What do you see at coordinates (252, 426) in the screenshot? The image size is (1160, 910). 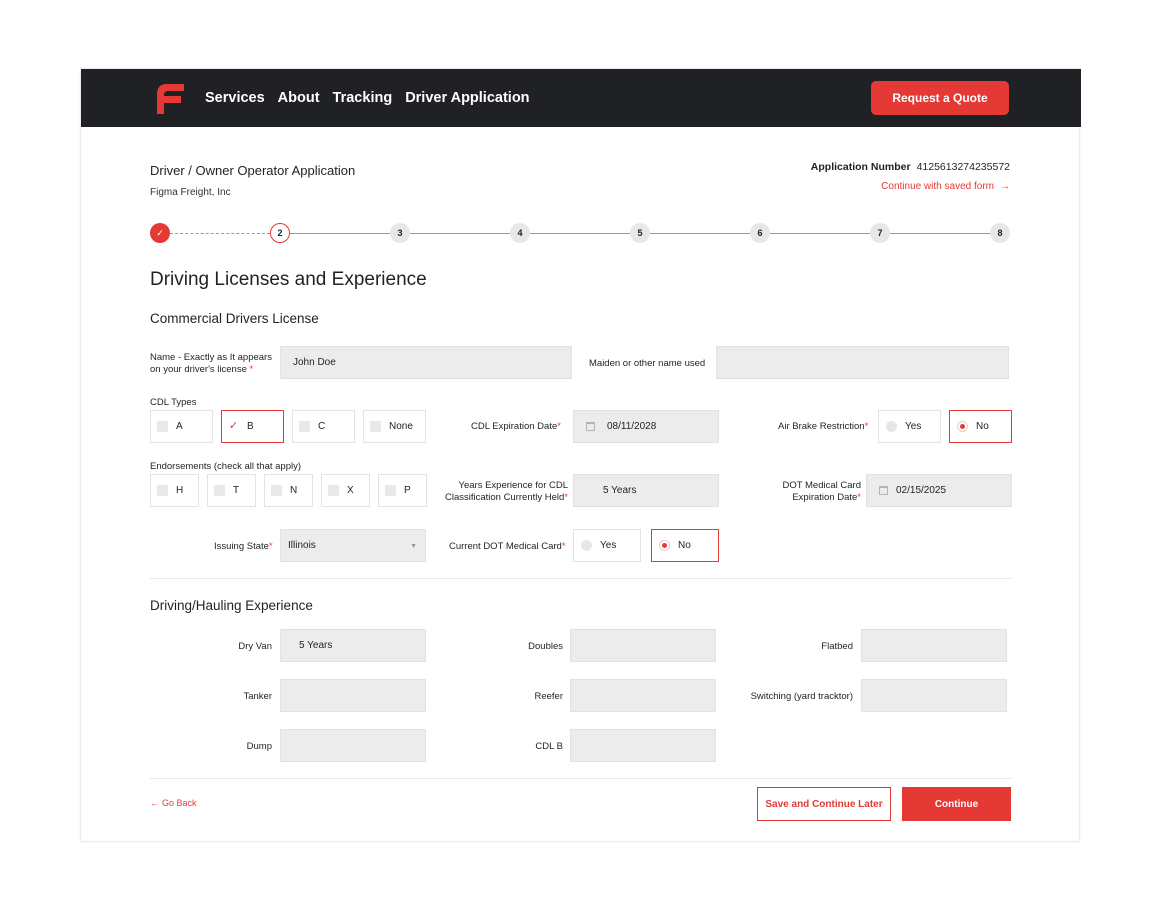 I see `cdl-type-b-checkbox: ✓ B` at bounding box center [252, 426].